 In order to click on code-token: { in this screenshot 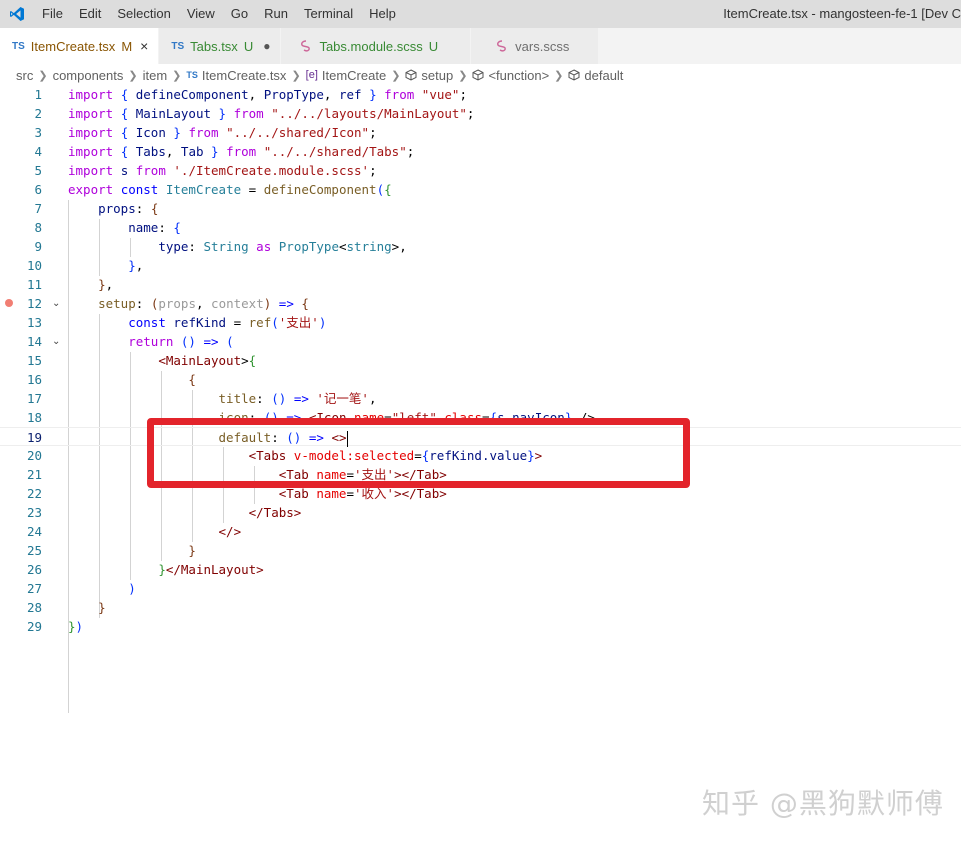, I will do `click(252, 360)`.